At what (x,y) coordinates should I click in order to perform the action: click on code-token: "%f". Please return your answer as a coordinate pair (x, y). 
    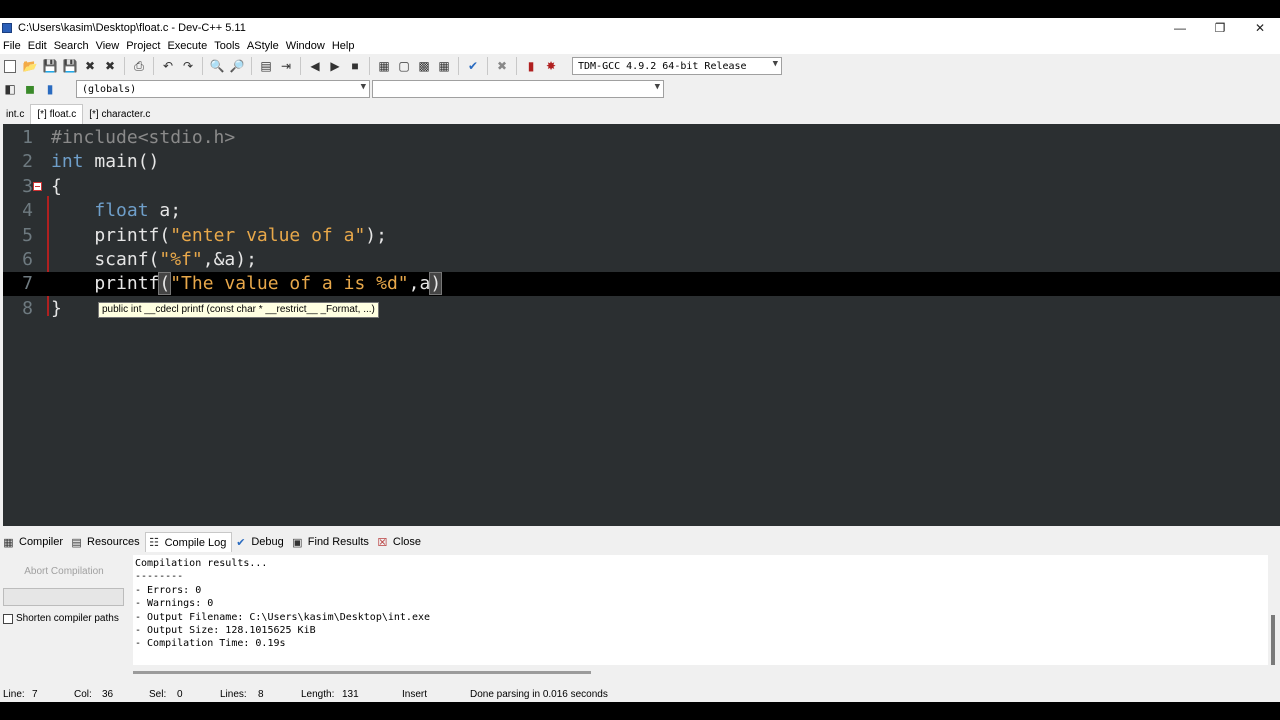
    Looking at the image, I should click on (181, 259).